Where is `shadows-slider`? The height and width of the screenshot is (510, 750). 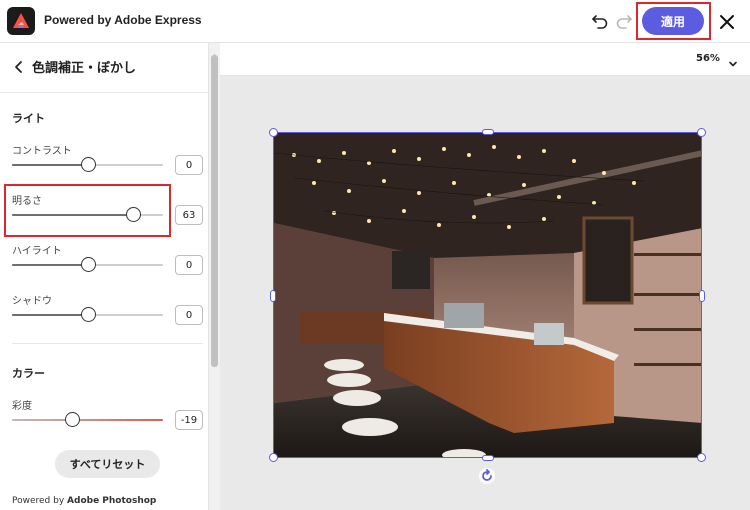
shadows-slider is located at coordinates (87, 314).